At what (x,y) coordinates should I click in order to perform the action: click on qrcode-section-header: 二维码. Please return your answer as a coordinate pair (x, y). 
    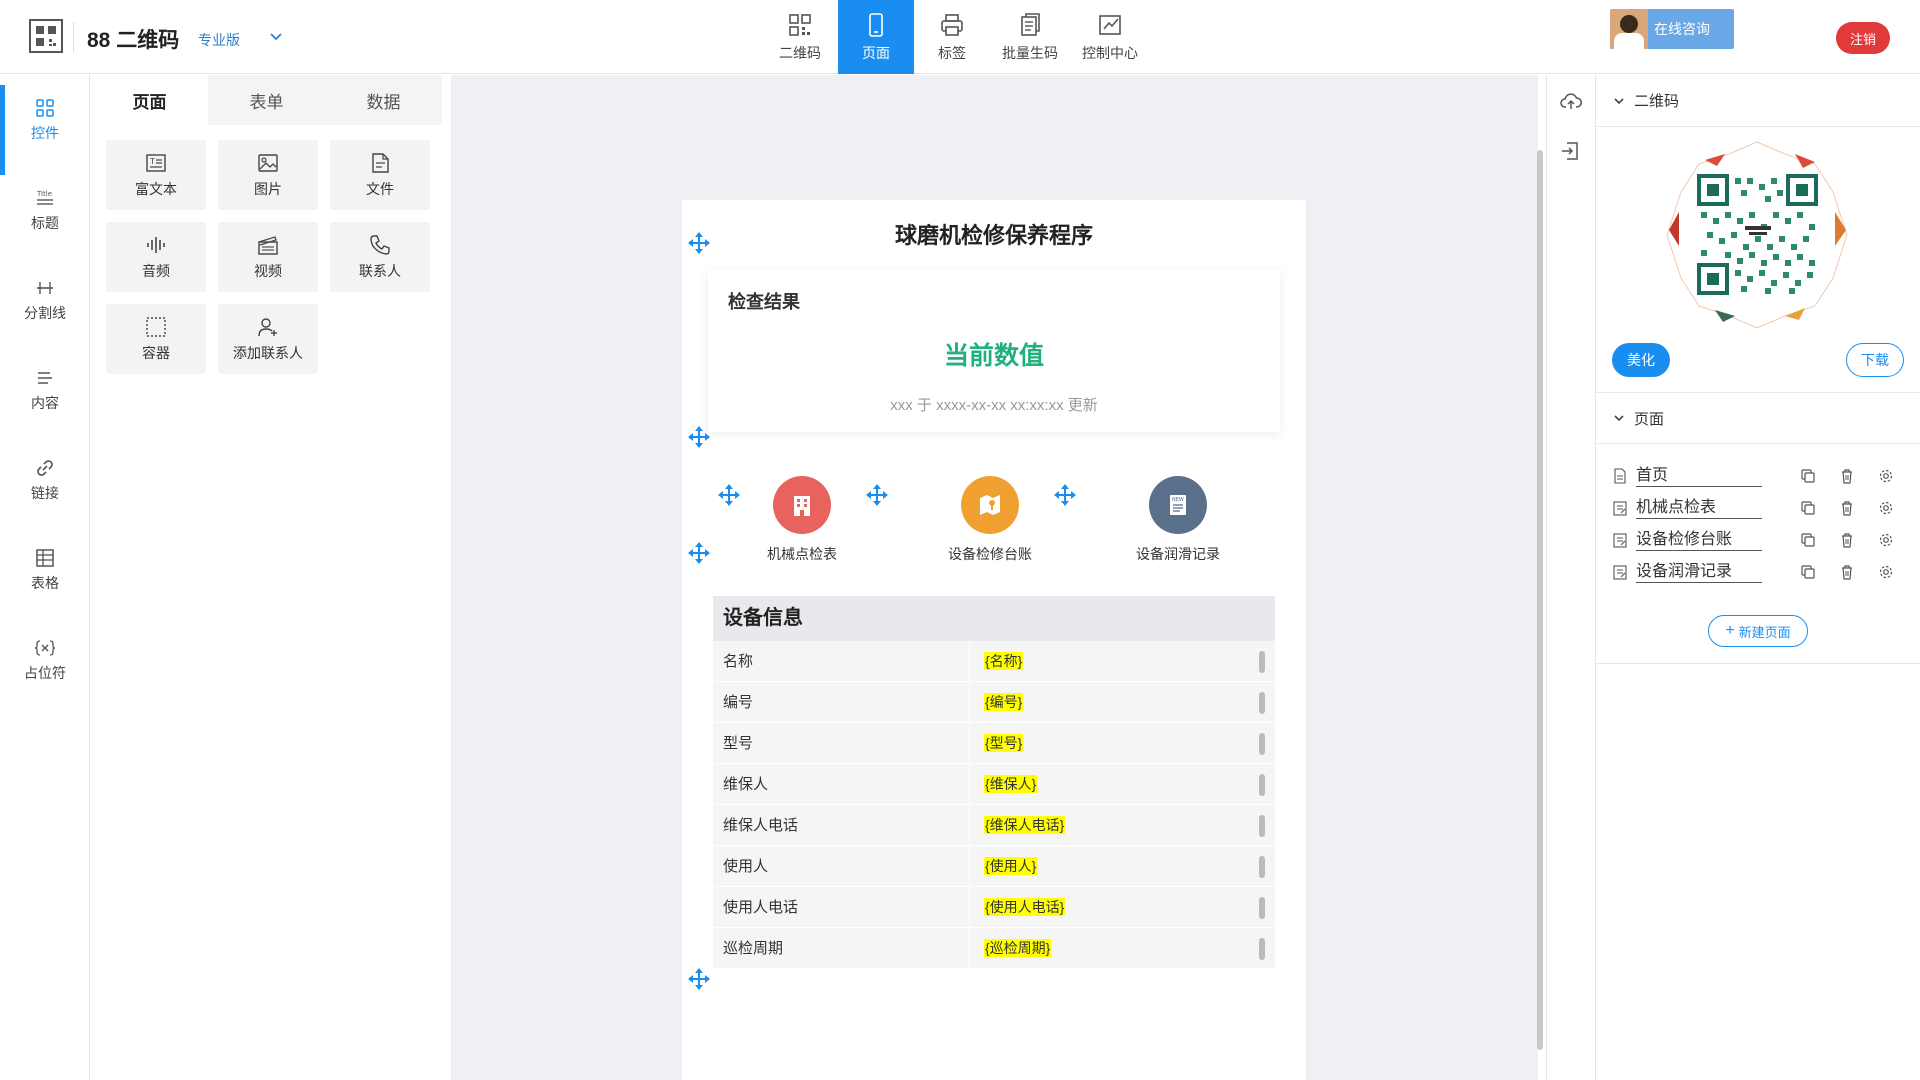
    Looking at the image, I should click on (1758, 101).